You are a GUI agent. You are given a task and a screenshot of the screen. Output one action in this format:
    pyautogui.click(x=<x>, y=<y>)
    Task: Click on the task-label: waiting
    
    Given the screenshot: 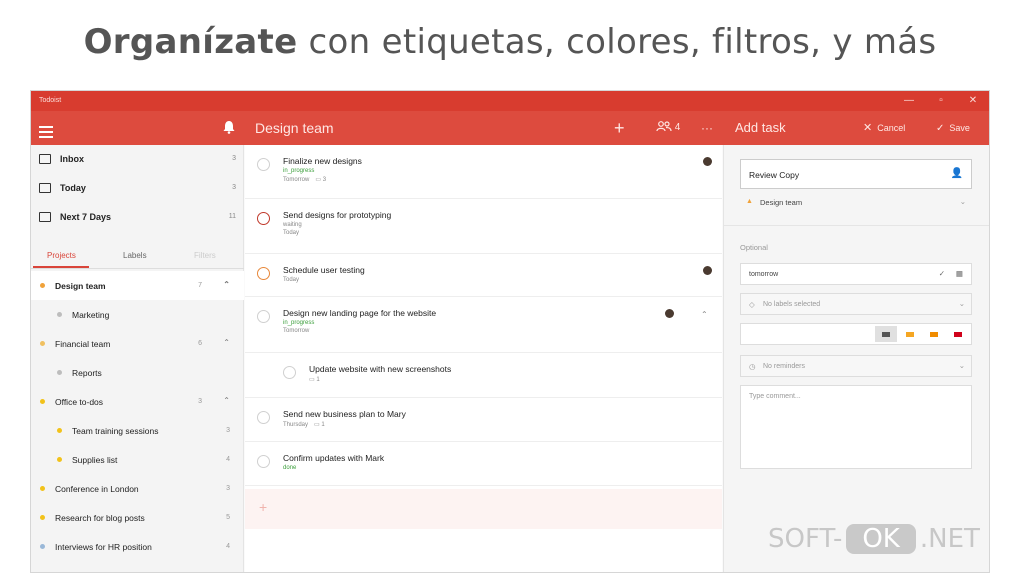 What is the action you would take?
    pyautogui.click(x=292, y=225)
    